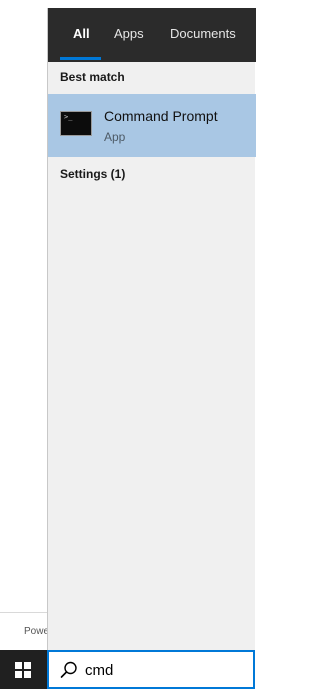  What do you see at coordinates (76, 123) in the screenshot?
I see `command-prompt-icon: >_` at bounding box center [76, 123].